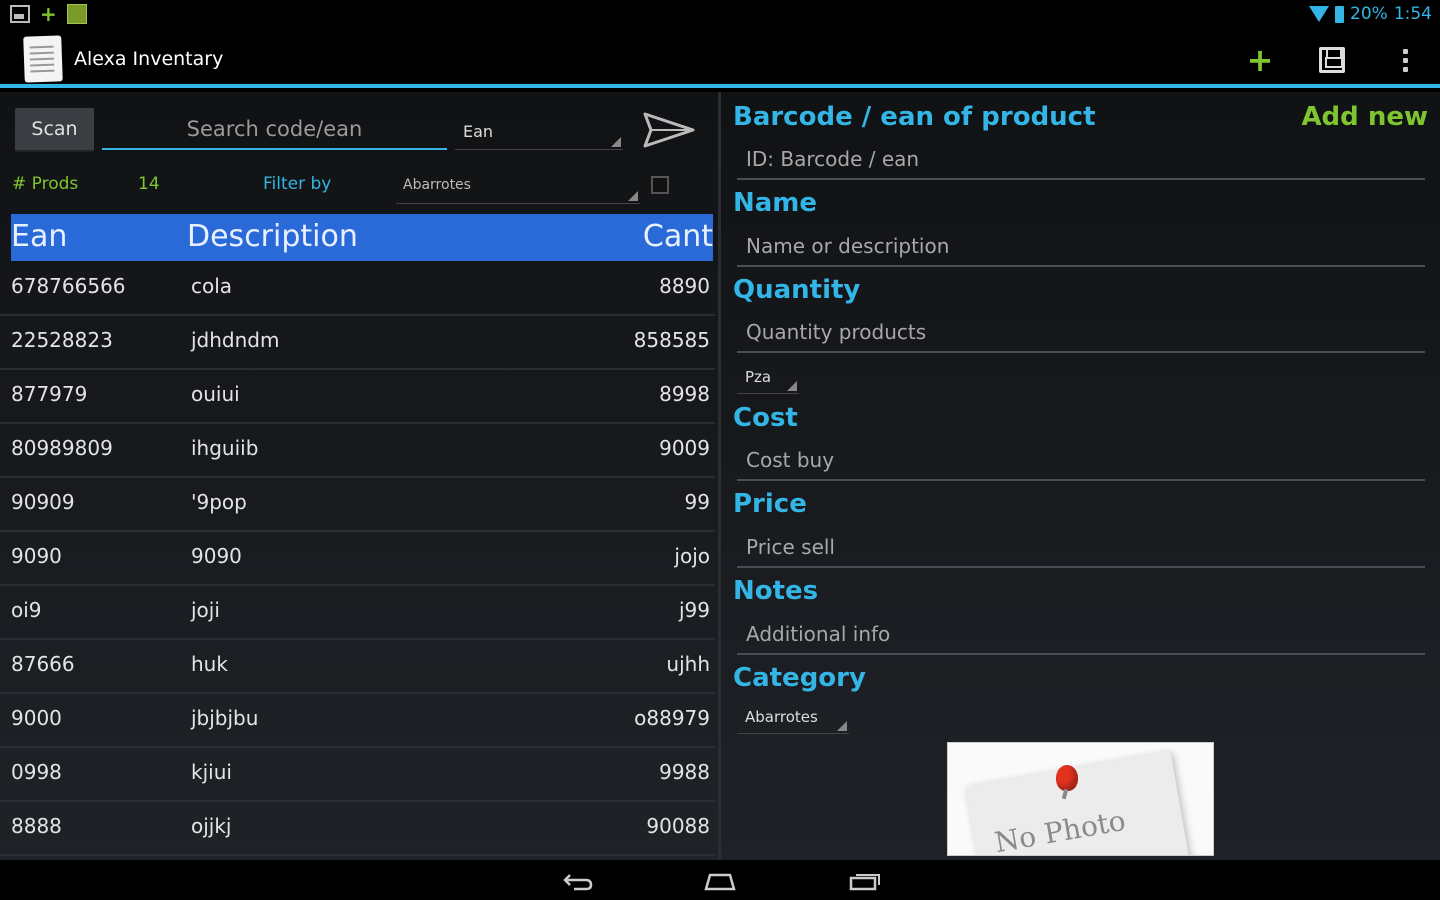 The height and width of the screenshot is (900, 1440). What do you see at coordinates (272, 236) in the screenshot?
I see `column-header-description: Description` at bounding box center [272, 236].